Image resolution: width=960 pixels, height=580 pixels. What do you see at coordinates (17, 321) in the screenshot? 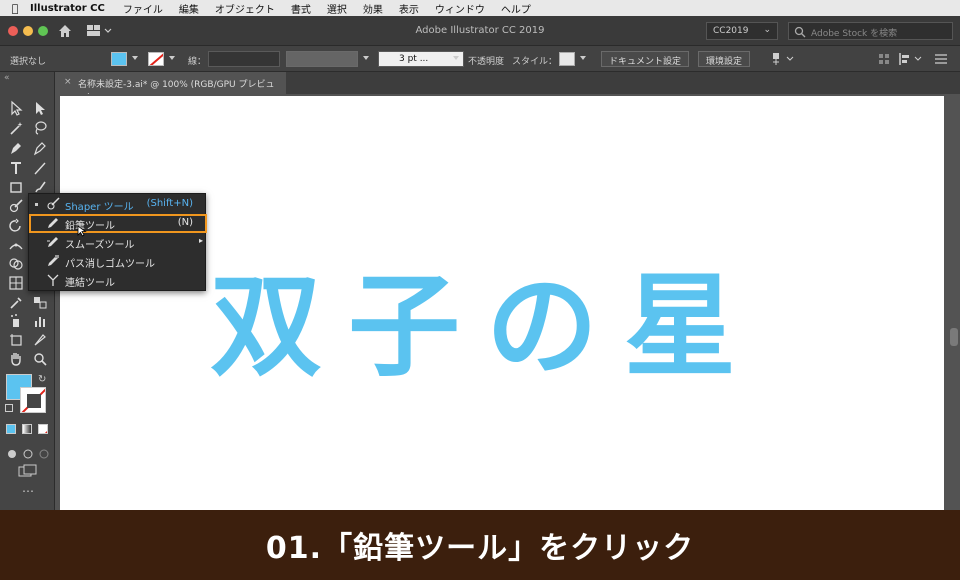
I see `symbol-sprayer-tool-icon` at bounding box center [17, 321].